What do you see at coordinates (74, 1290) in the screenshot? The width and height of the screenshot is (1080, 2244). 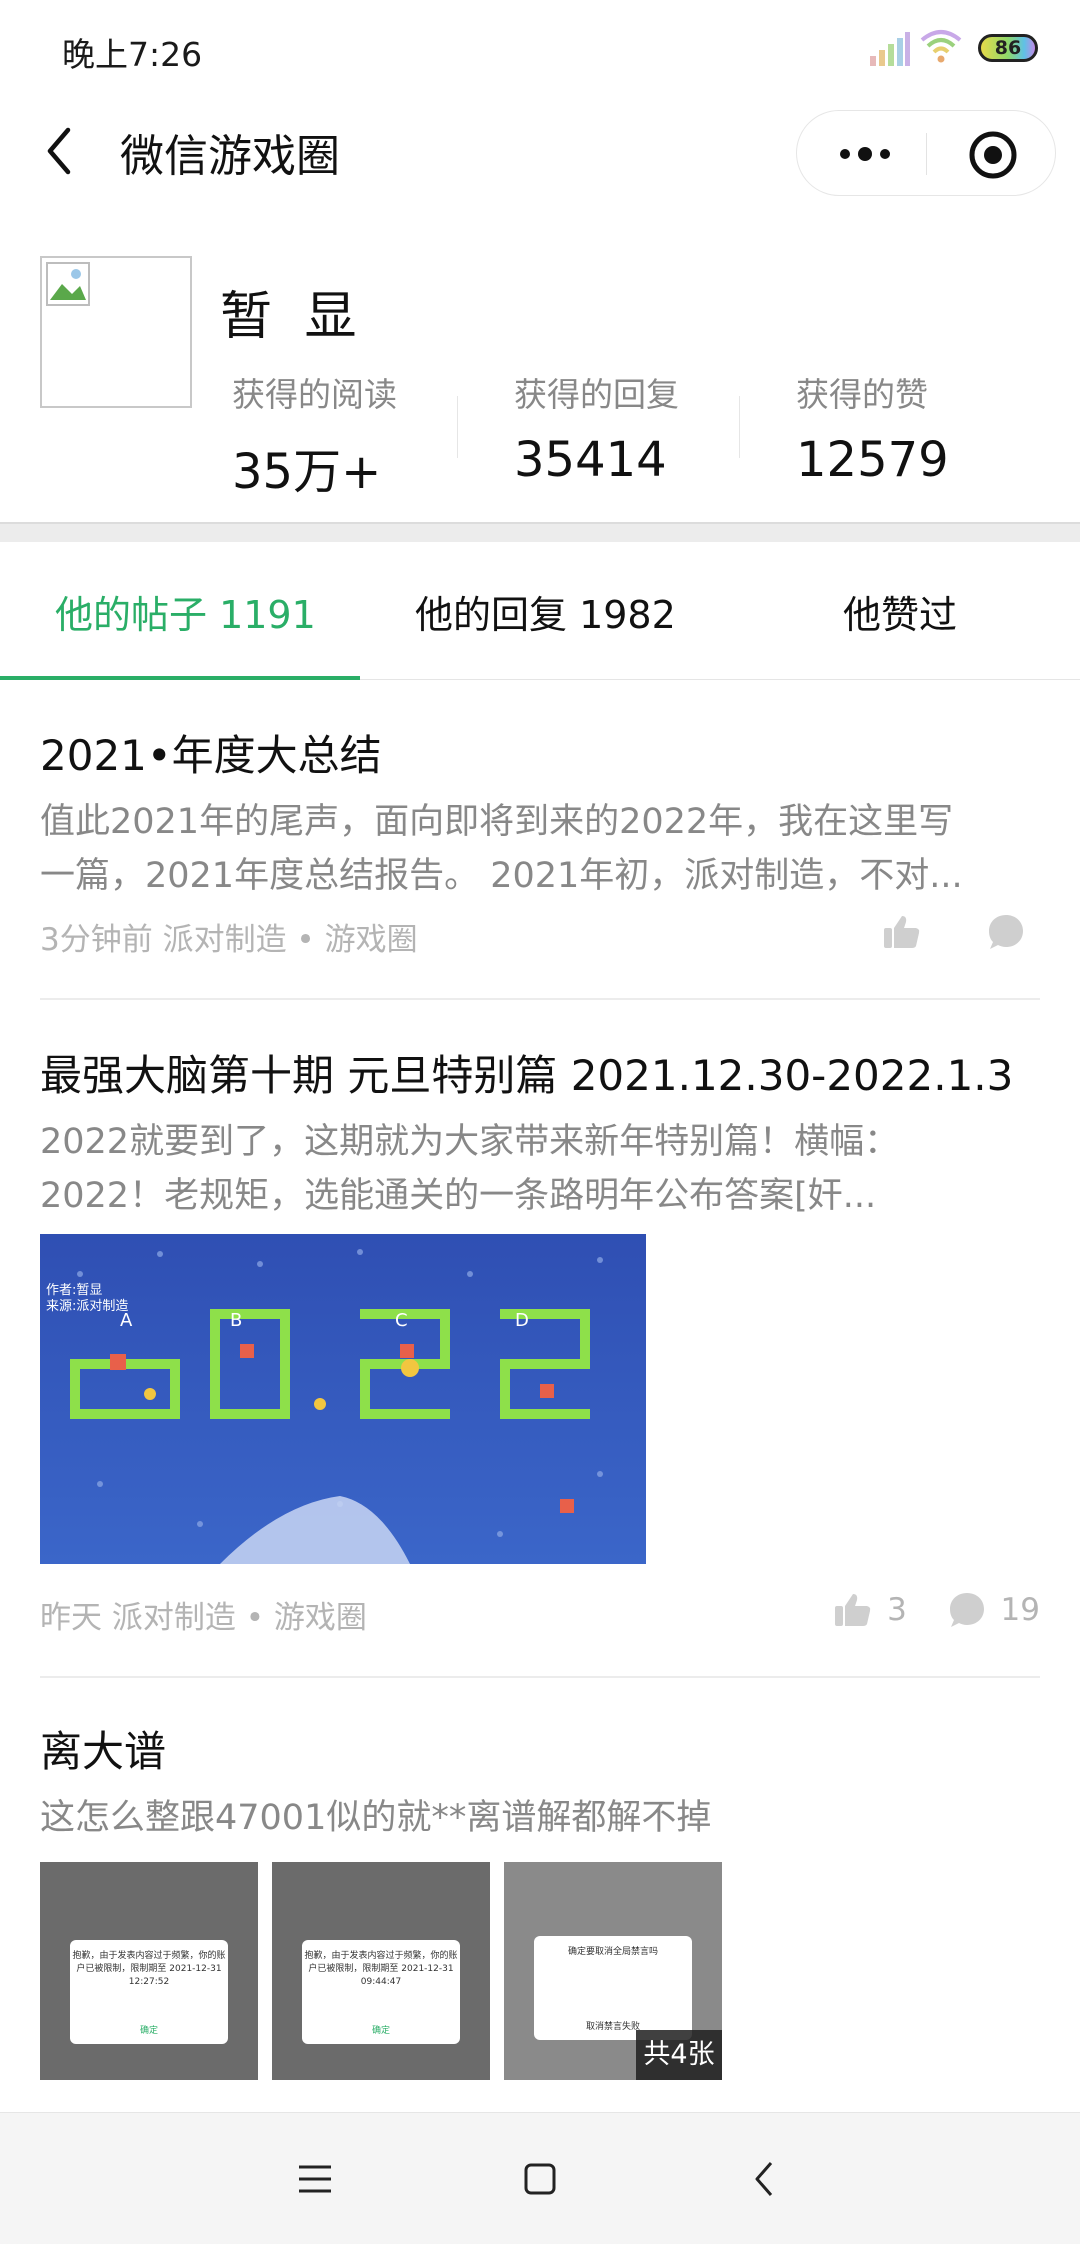 I see `image-caption: 作者:暂显` at bounding box center [74, 1290].